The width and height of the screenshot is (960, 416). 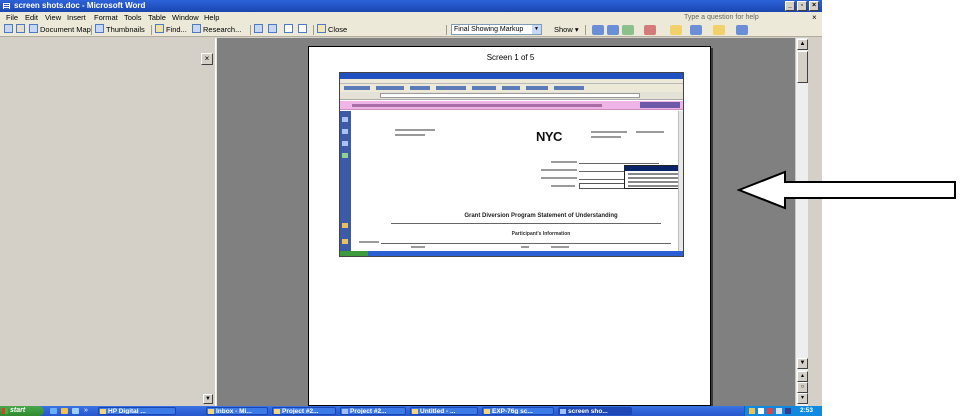 What do you see at coordinates (721, 17) in the screenshot?
I see `help-search-input: Type a question for help` at bounding box center [721, 17].